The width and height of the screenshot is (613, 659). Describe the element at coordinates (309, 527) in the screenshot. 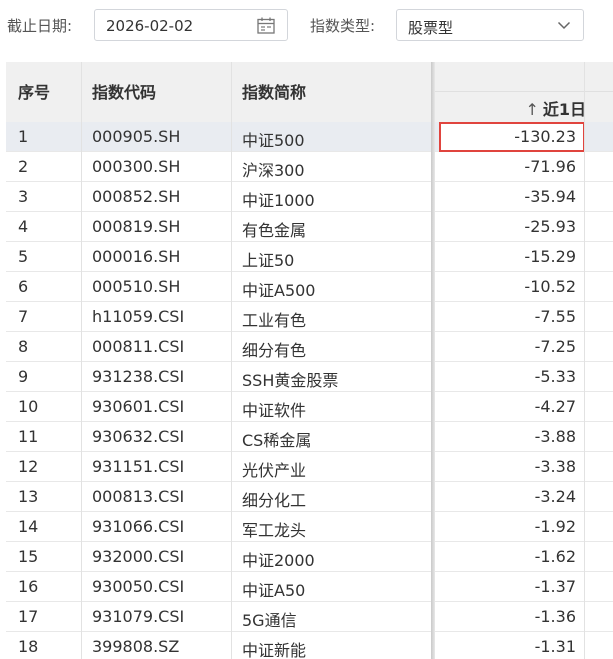

I see `table-row: 14 931066.CSI 军工龙头 -1.92` at that location.